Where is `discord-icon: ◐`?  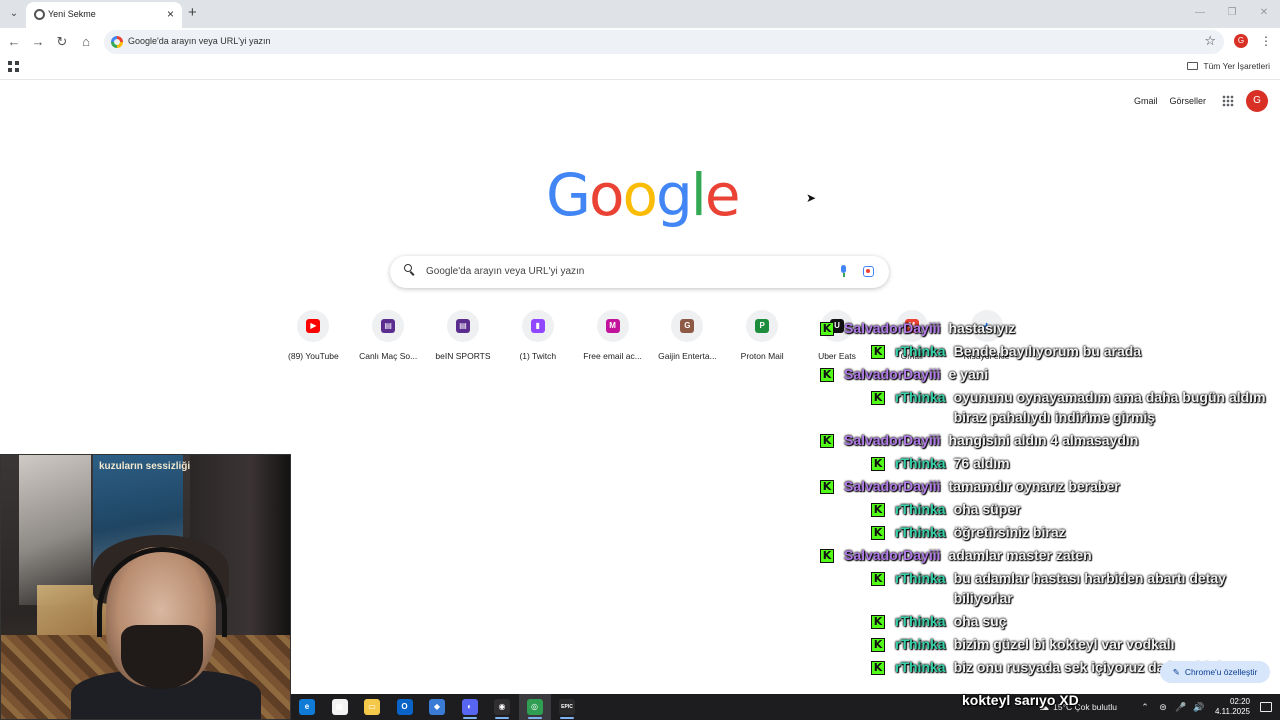
discord-icon: ◐ is located at coordinates (469, 707).